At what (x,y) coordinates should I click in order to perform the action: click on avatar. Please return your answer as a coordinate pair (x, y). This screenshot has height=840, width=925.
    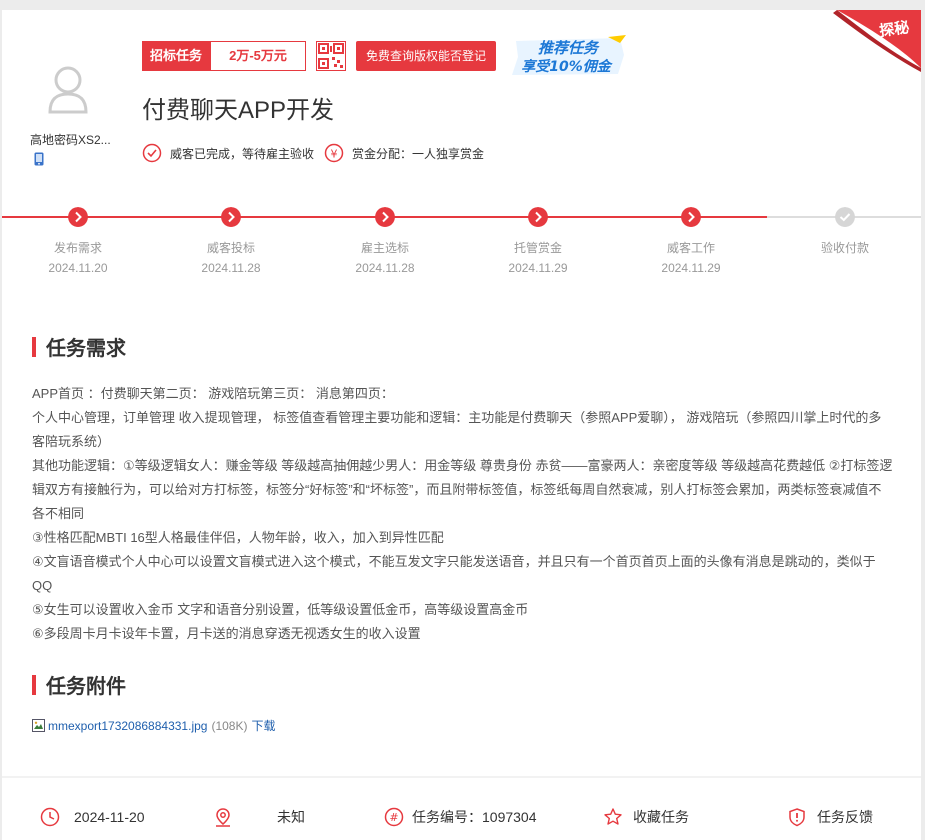
    Looking at the image, I should click on (68, 90).